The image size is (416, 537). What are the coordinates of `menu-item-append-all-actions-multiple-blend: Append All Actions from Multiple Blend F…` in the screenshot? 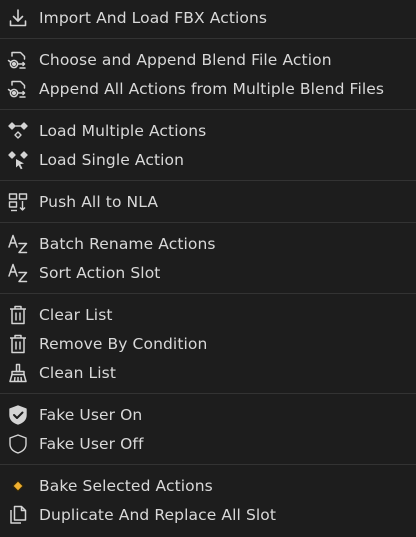 It's located at (208, 88).